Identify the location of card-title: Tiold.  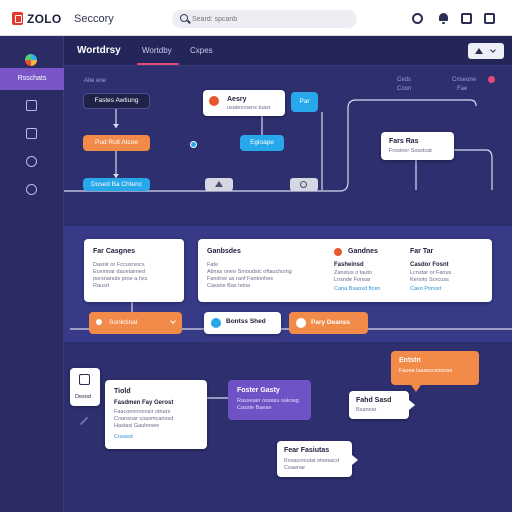
(122, 391).